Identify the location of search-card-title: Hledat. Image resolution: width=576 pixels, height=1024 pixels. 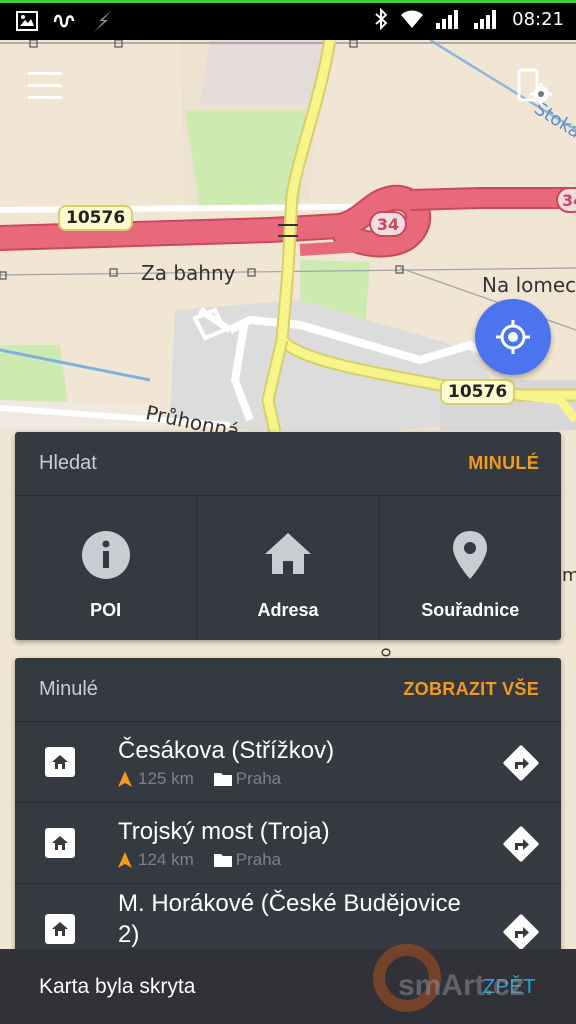
(68, 463).